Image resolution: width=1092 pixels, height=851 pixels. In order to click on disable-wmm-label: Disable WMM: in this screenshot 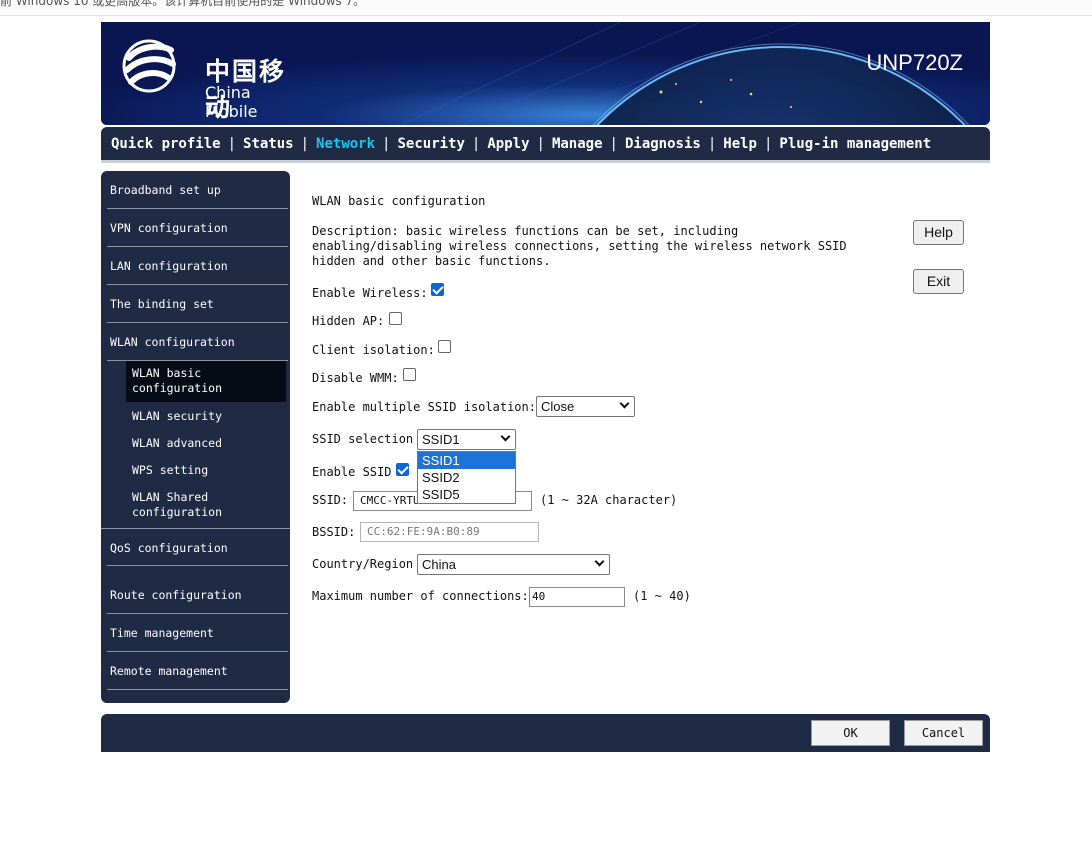, I will do `click(355, 378)`.